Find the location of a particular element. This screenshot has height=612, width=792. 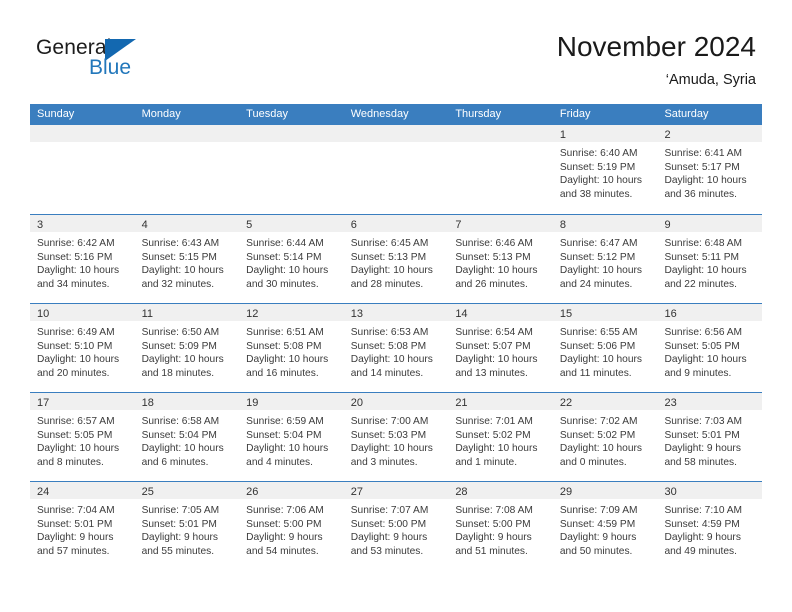

day-detail-line: Sunrise: 7:06 AM is located at coordinates (285, 510).